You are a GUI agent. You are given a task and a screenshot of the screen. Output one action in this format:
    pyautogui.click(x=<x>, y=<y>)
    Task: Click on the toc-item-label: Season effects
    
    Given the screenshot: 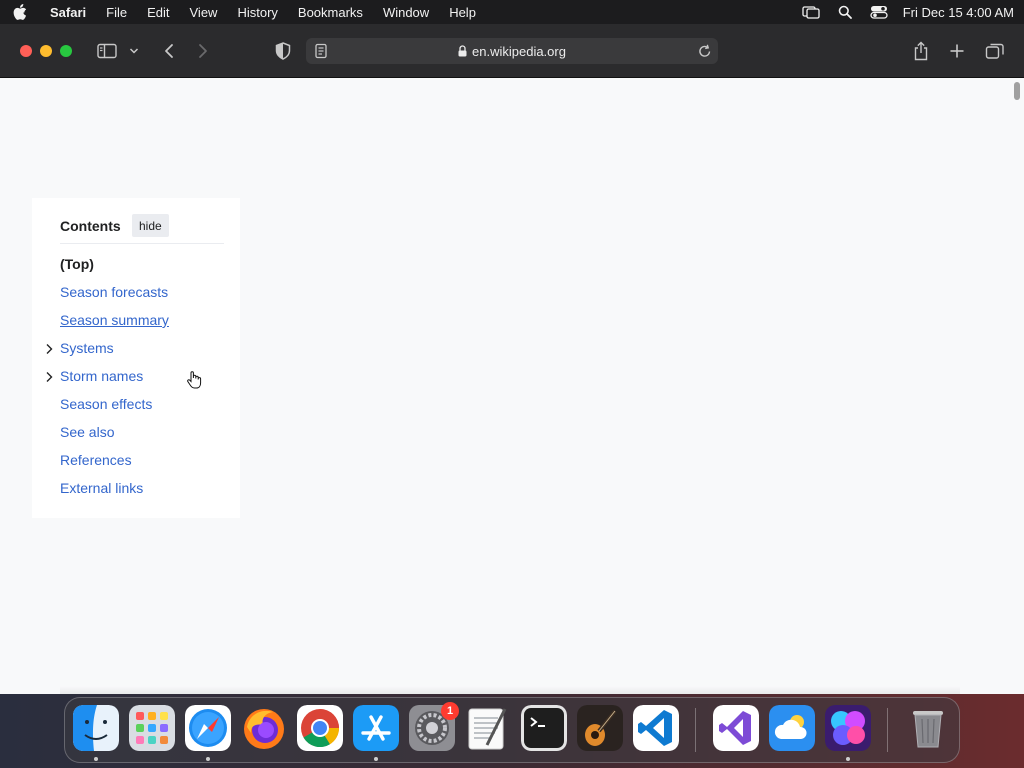 What is the action you would take?
    pyautogui.click(x=106, y=404)
    